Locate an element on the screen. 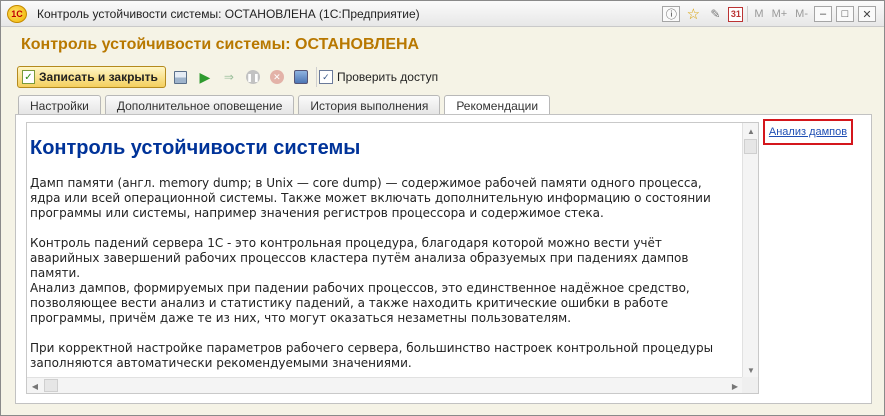 The height and width of the screenshot is (416, 885). minimize-button: – is located at coordinates (823, 14).